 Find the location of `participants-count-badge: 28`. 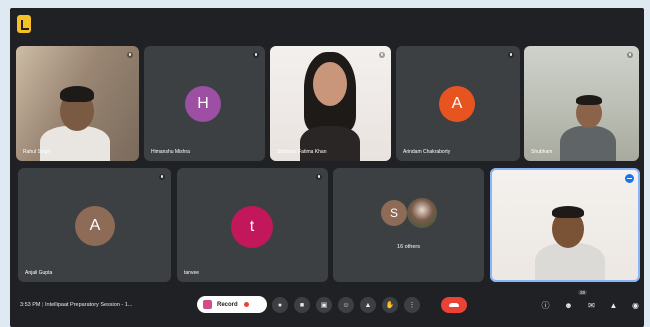

participants-count-badge: 28 is located at coordinates (583, 292).